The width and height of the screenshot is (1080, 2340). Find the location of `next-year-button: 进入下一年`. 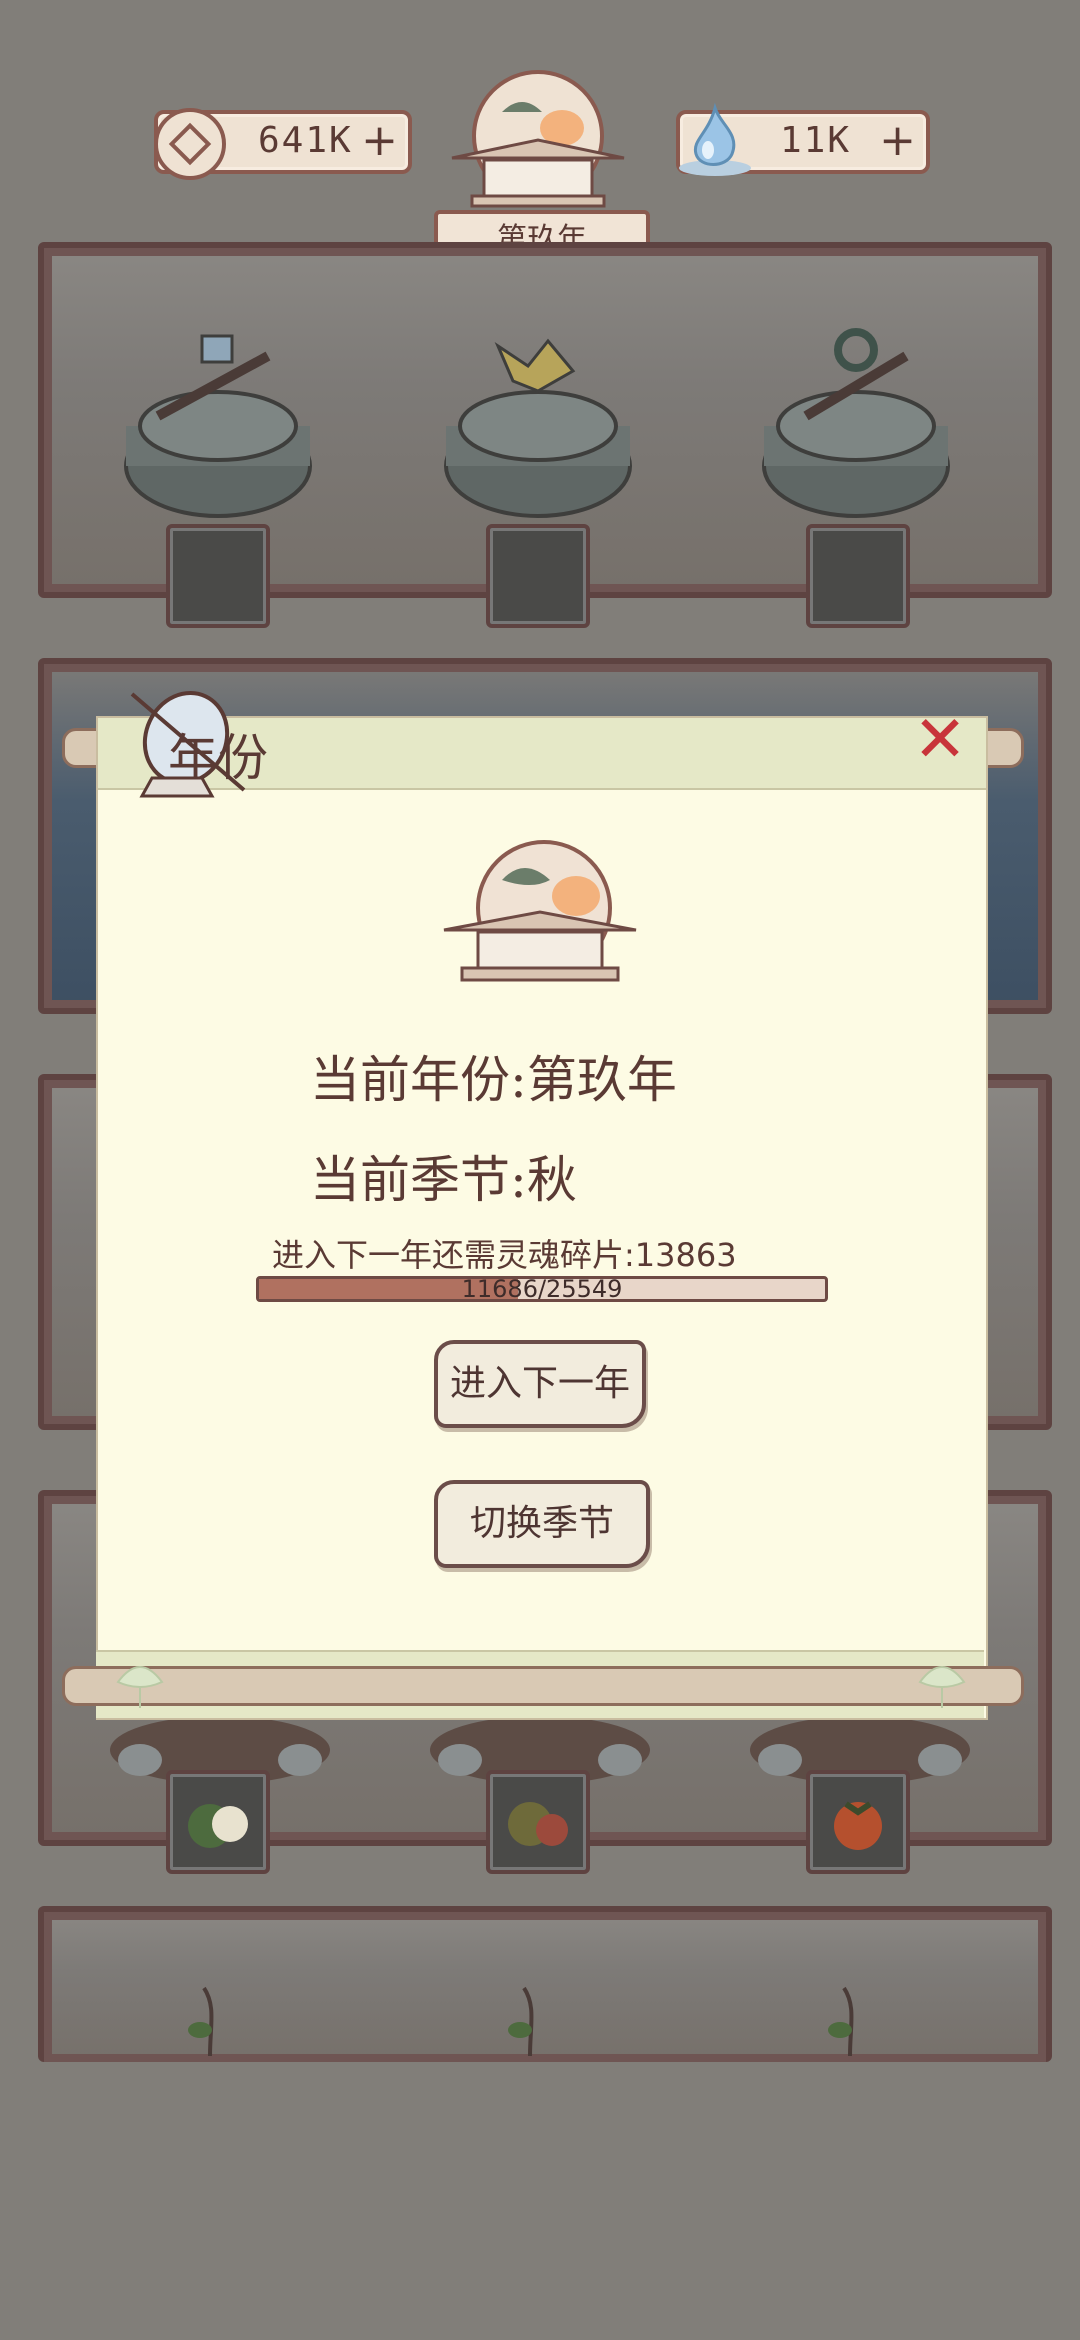

next-year-button: 进入下一年 is located at coordinates (540, 1384).